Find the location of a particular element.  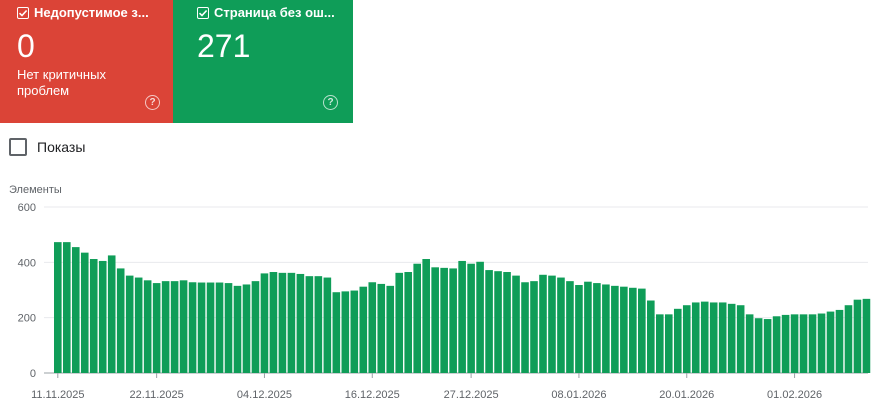

y-tick-label: 200 is located at coordinates (27, 319).